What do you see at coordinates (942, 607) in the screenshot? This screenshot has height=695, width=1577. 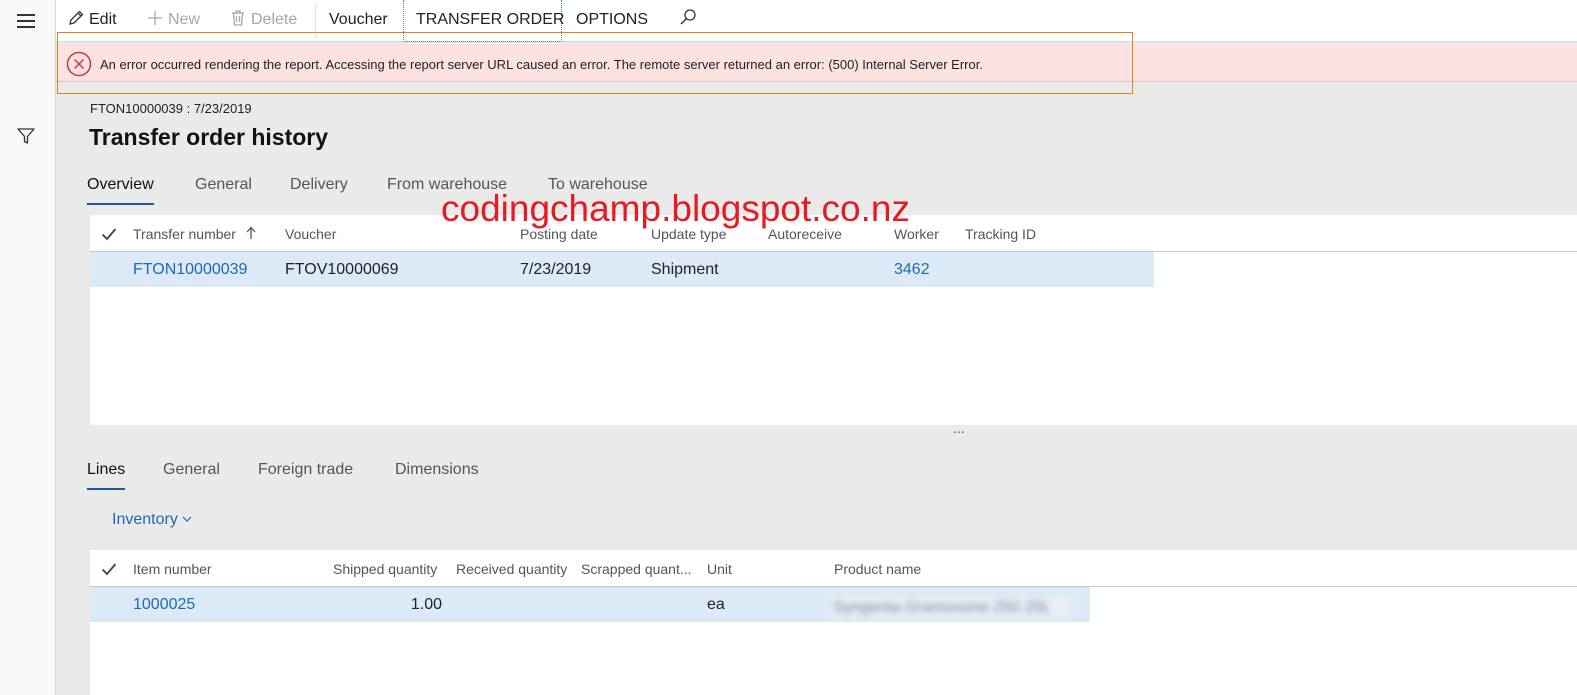 I see `product-name-text: Syngenta Gramoxone 250 20L` at bounding box center [942, 607].